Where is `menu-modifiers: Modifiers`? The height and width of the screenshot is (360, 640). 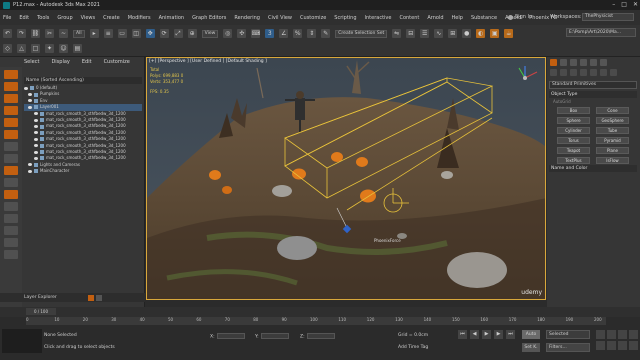
menu-modifiers: Modifiers is located at coordinates (139, 18).